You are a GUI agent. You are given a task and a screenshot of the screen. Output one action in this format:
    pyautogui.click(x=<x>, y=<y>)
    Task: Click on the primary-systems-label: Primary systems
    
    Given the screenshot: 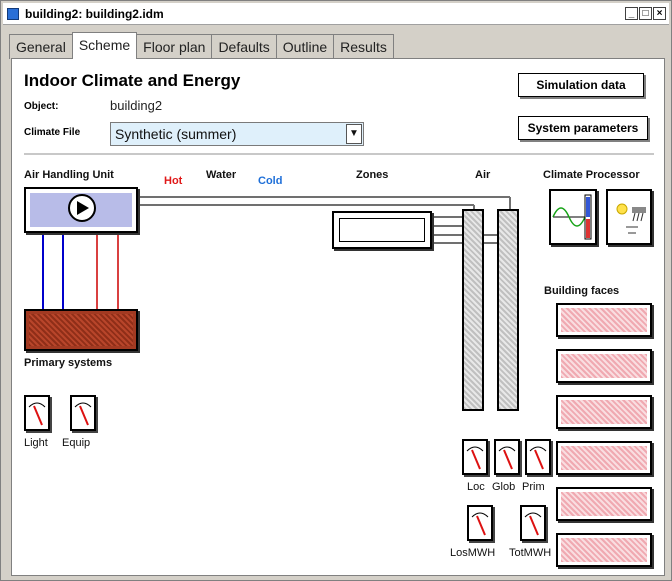 What is the action you would take?
    pyautogui.click(x=68, y=363)
    